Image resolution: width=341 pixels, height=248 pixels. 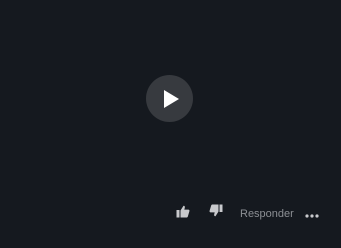 I want to click on comment-actions: Responder, so click(x=170, y=214).